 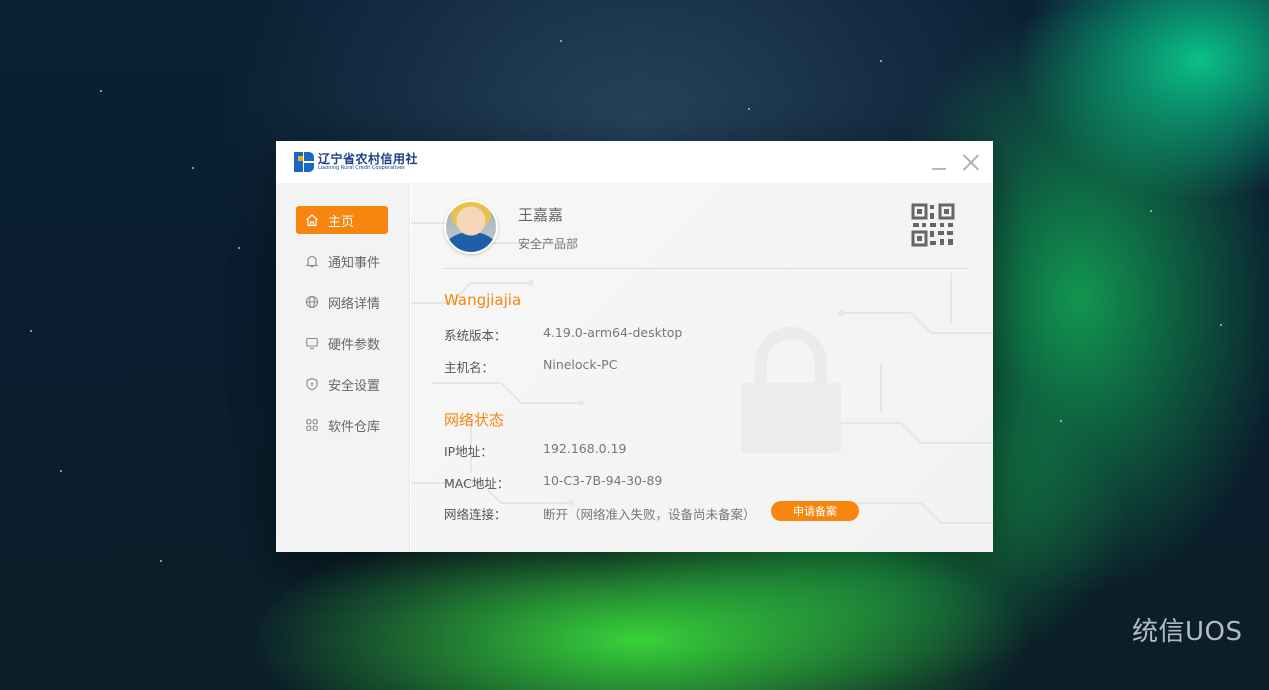 What do you see at coordinates (304, 162) in the screenshot?
I see `logo-icon` at bounding box center [304, 162].